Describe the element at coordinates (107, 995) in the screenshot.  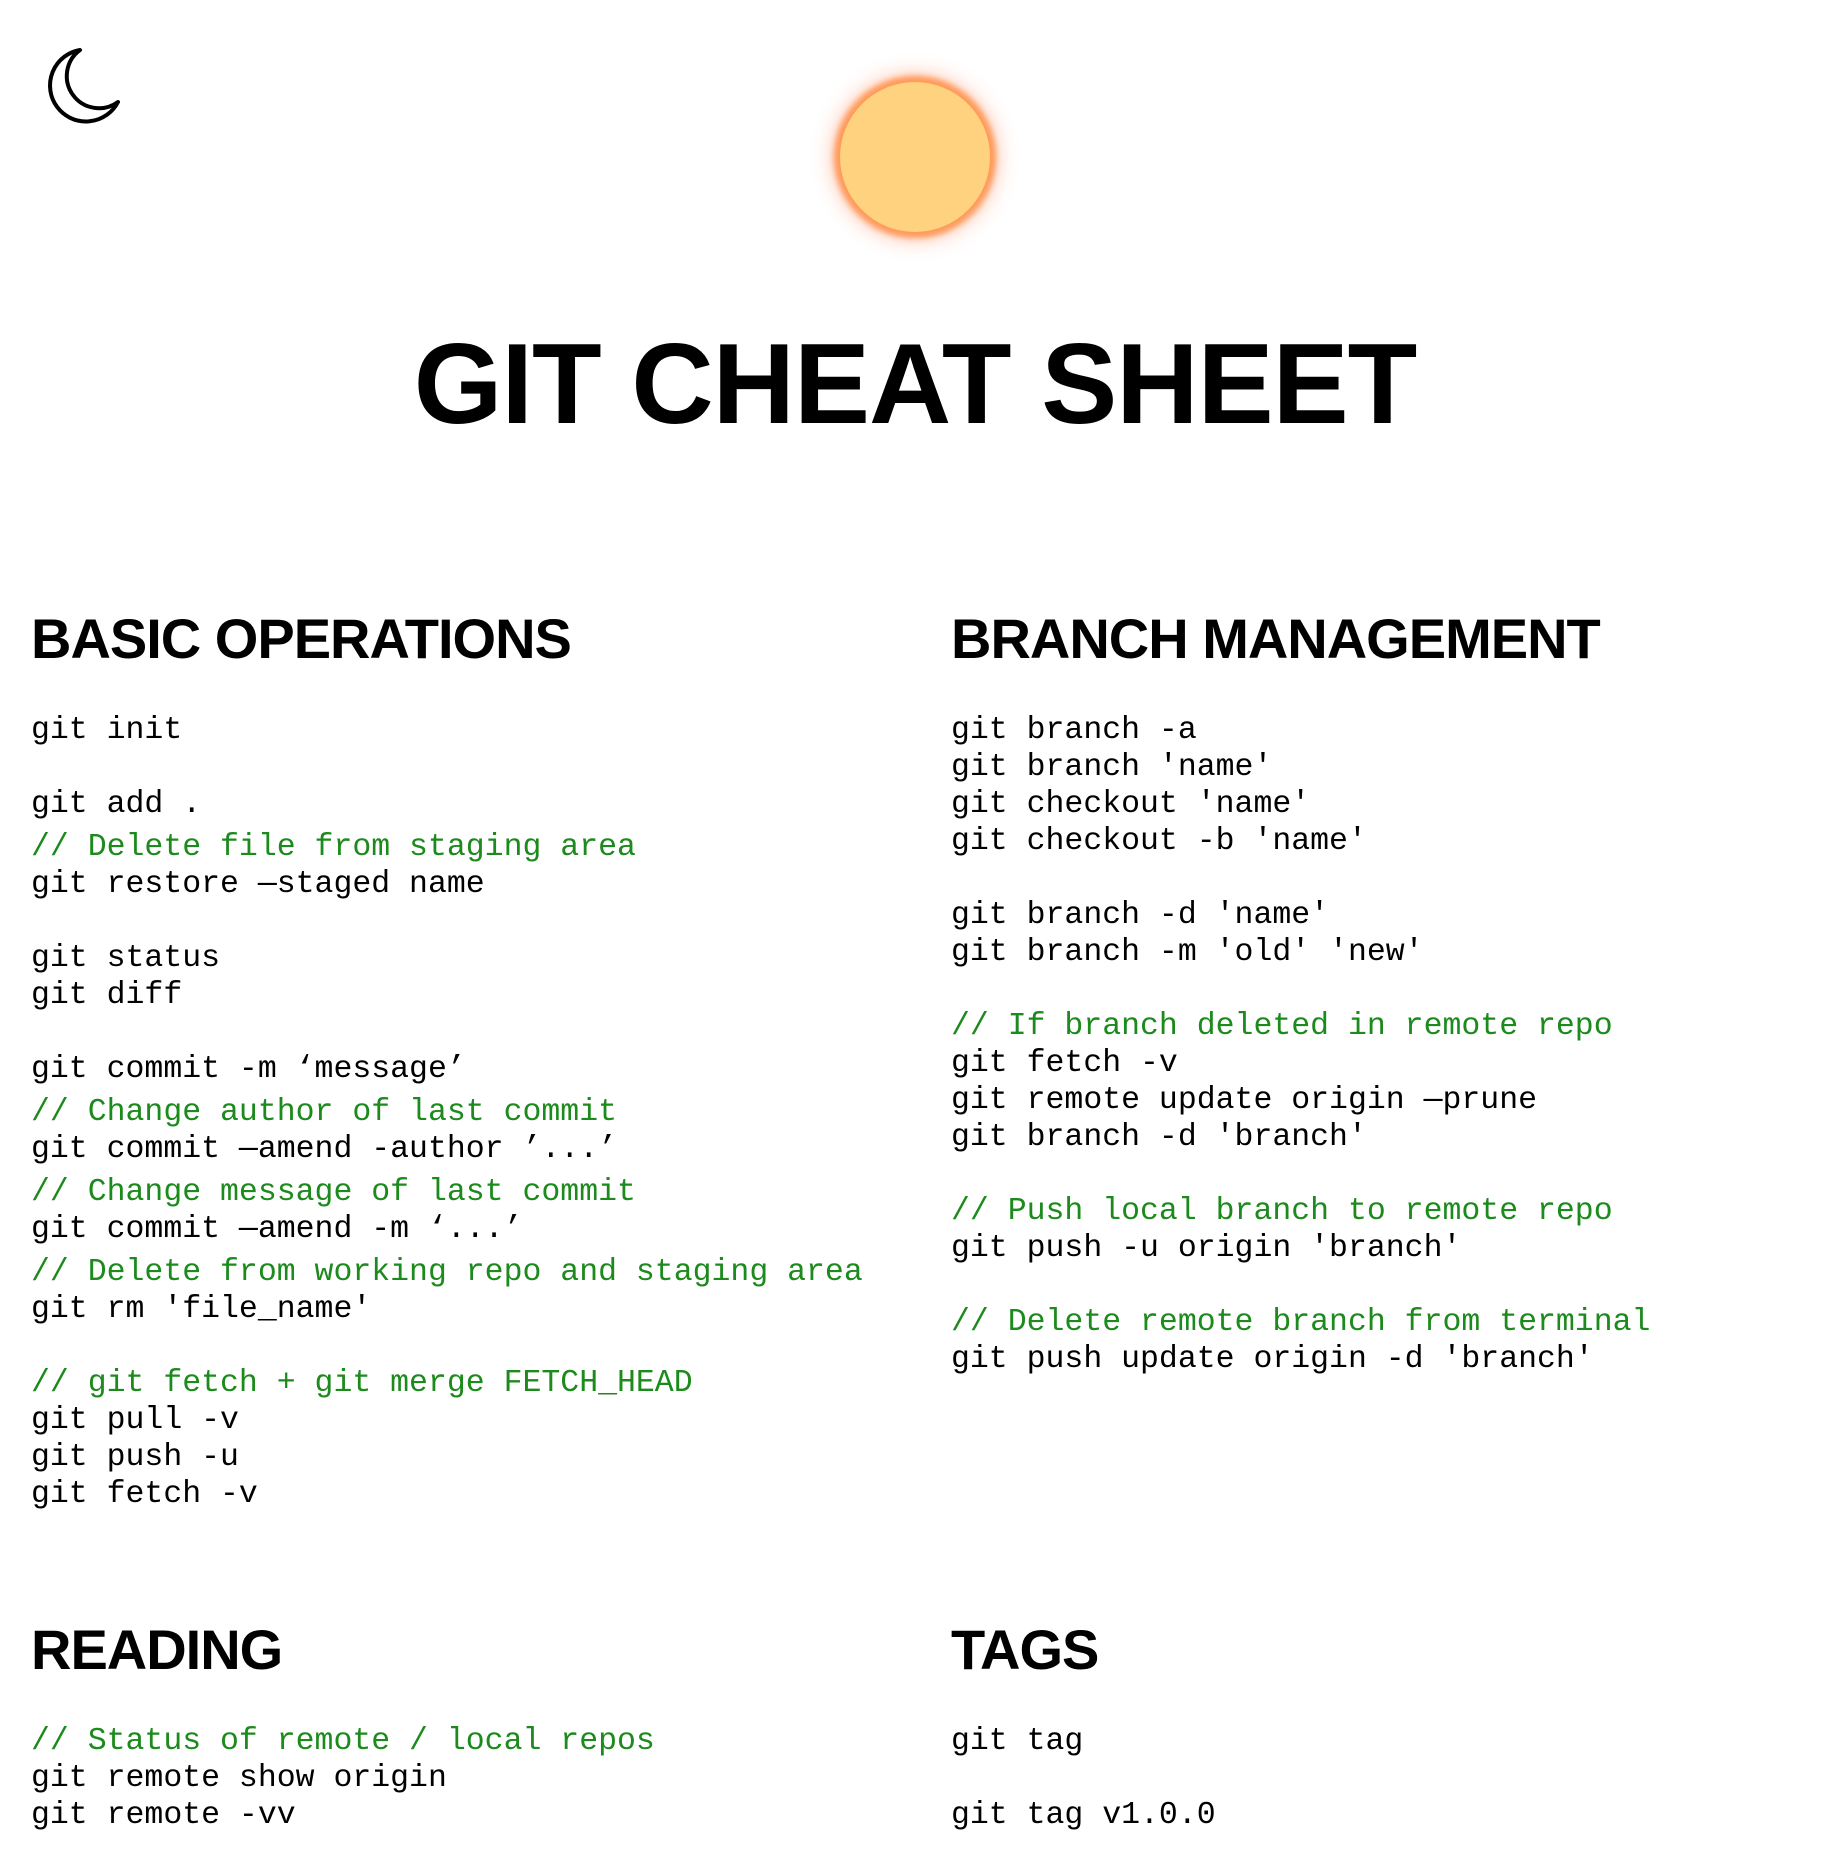
I see `code-command: git diff` at that location.